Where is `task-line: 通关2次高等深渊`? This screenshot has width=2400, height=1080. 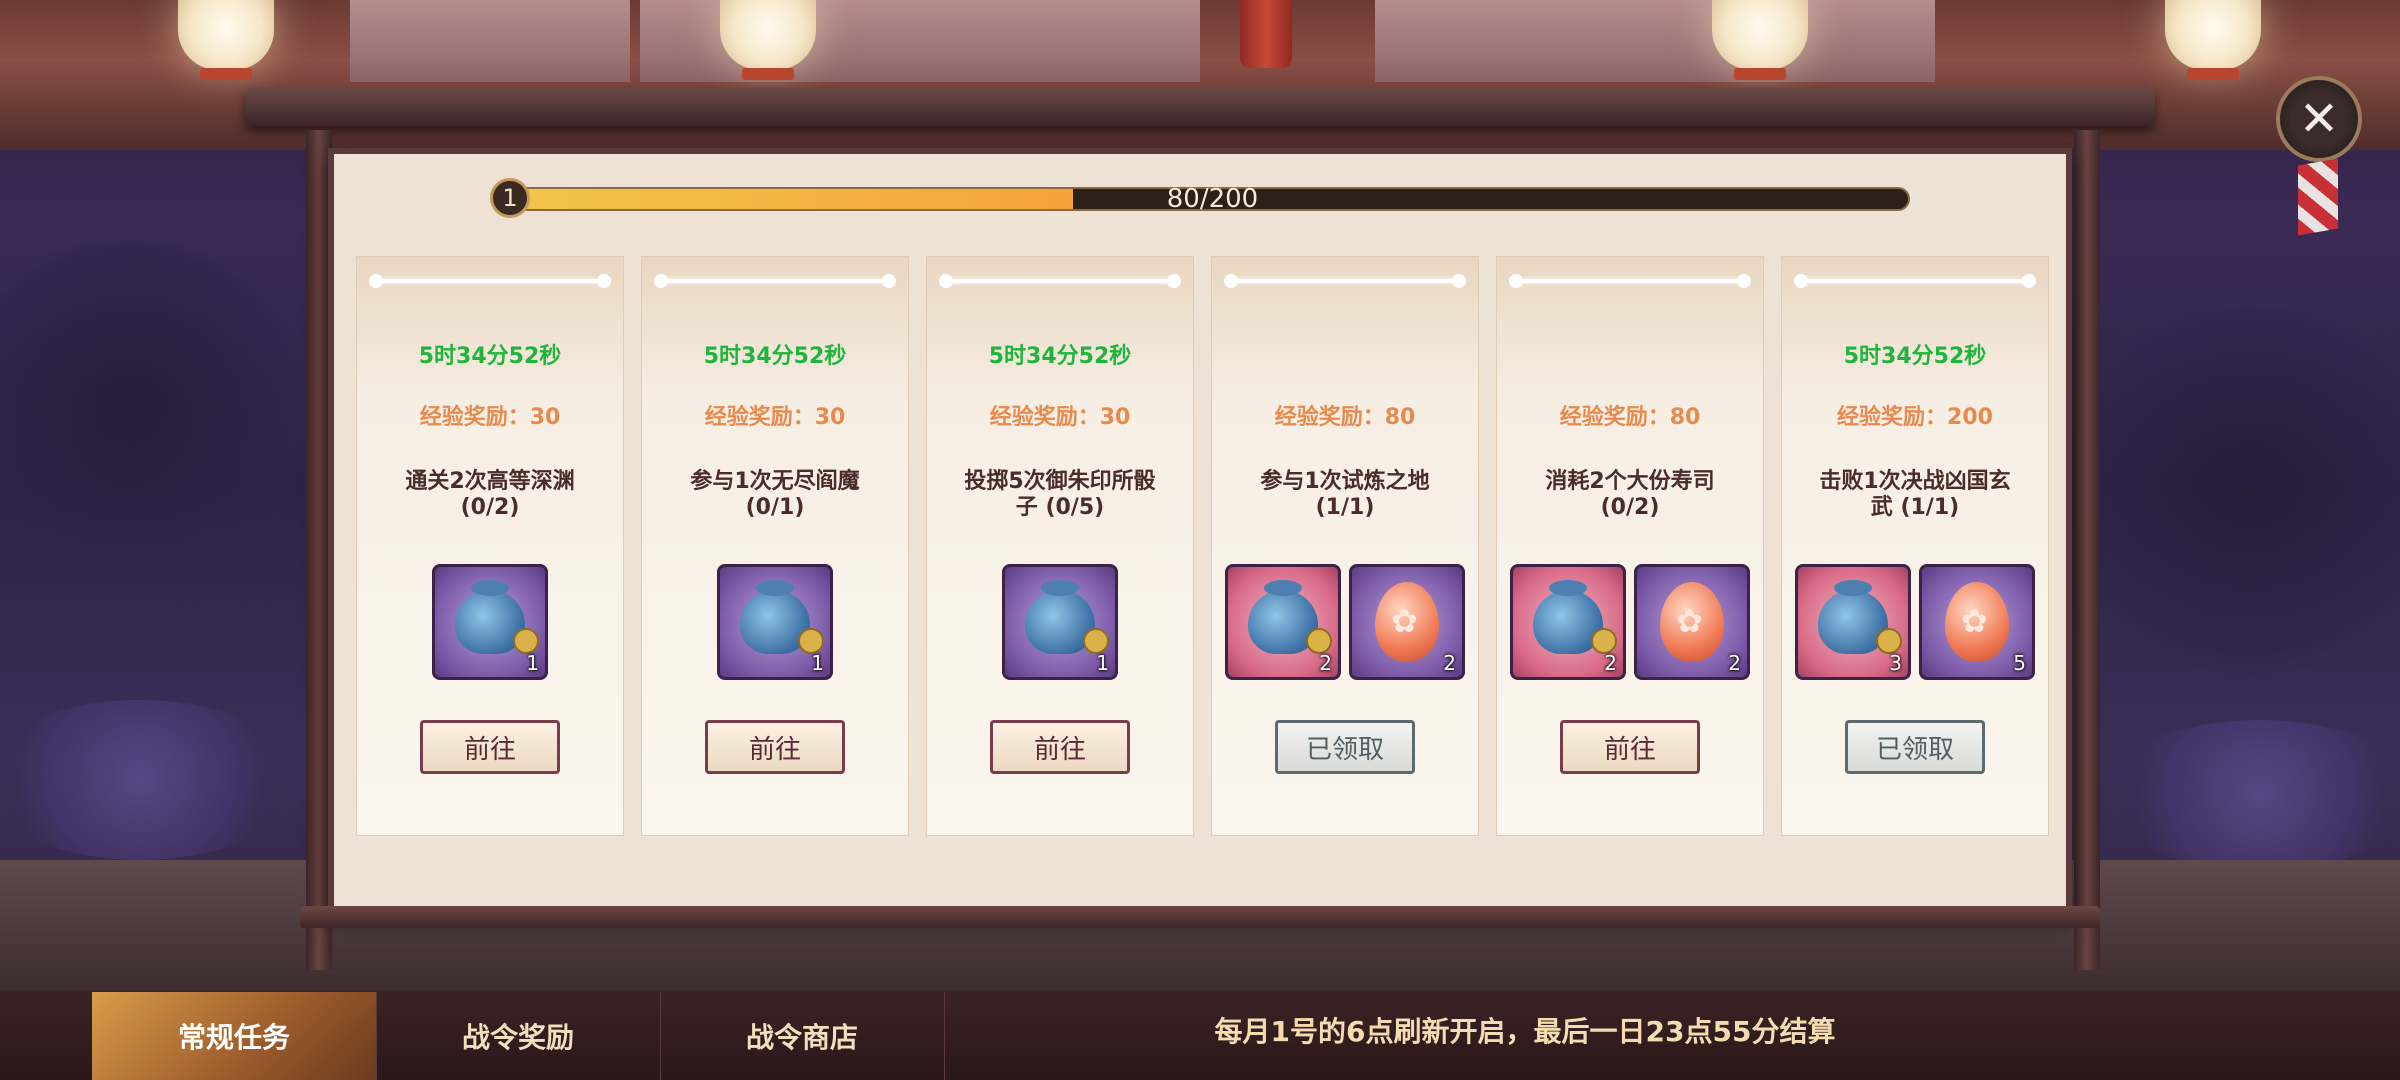 task-line: 通关2次高等深渊 is located at coordinates (490, 481).